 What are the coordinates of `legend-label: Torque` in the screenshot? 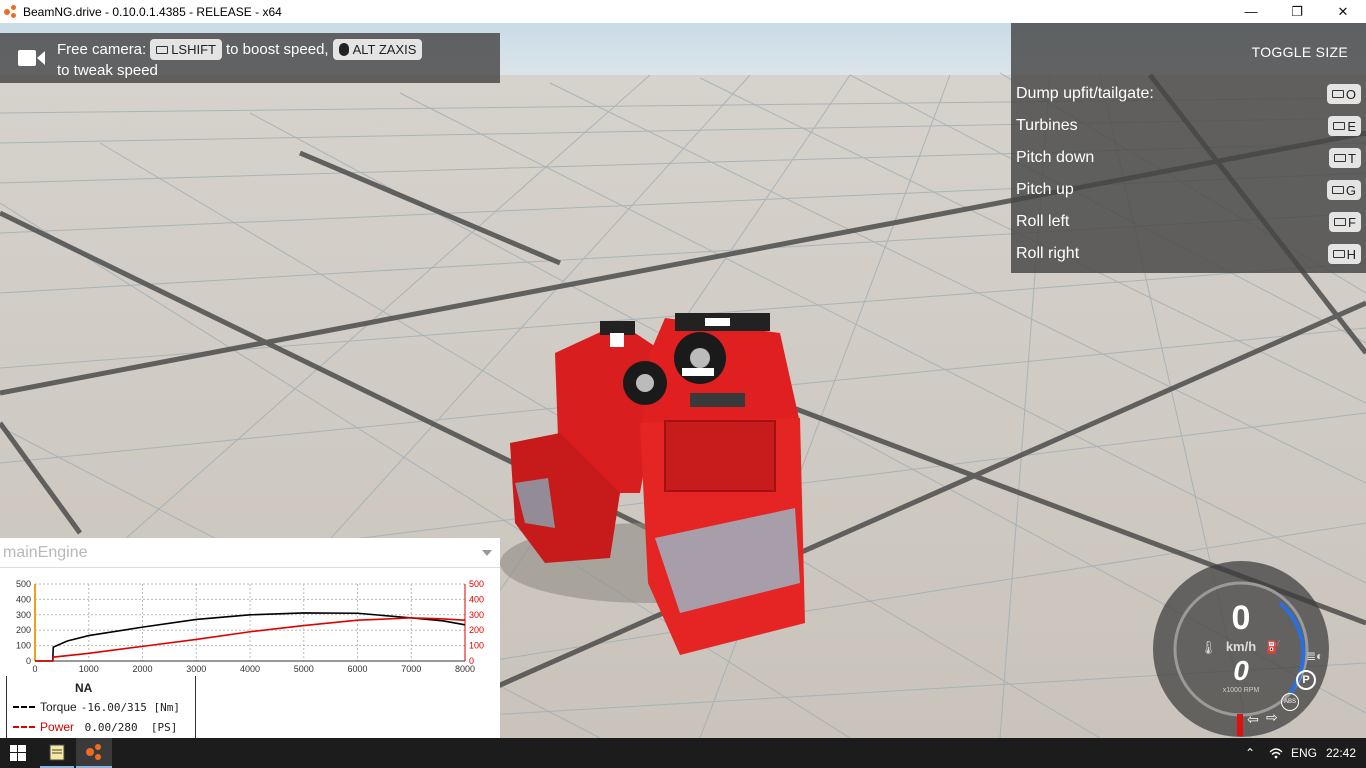 It's located at (58, 707).